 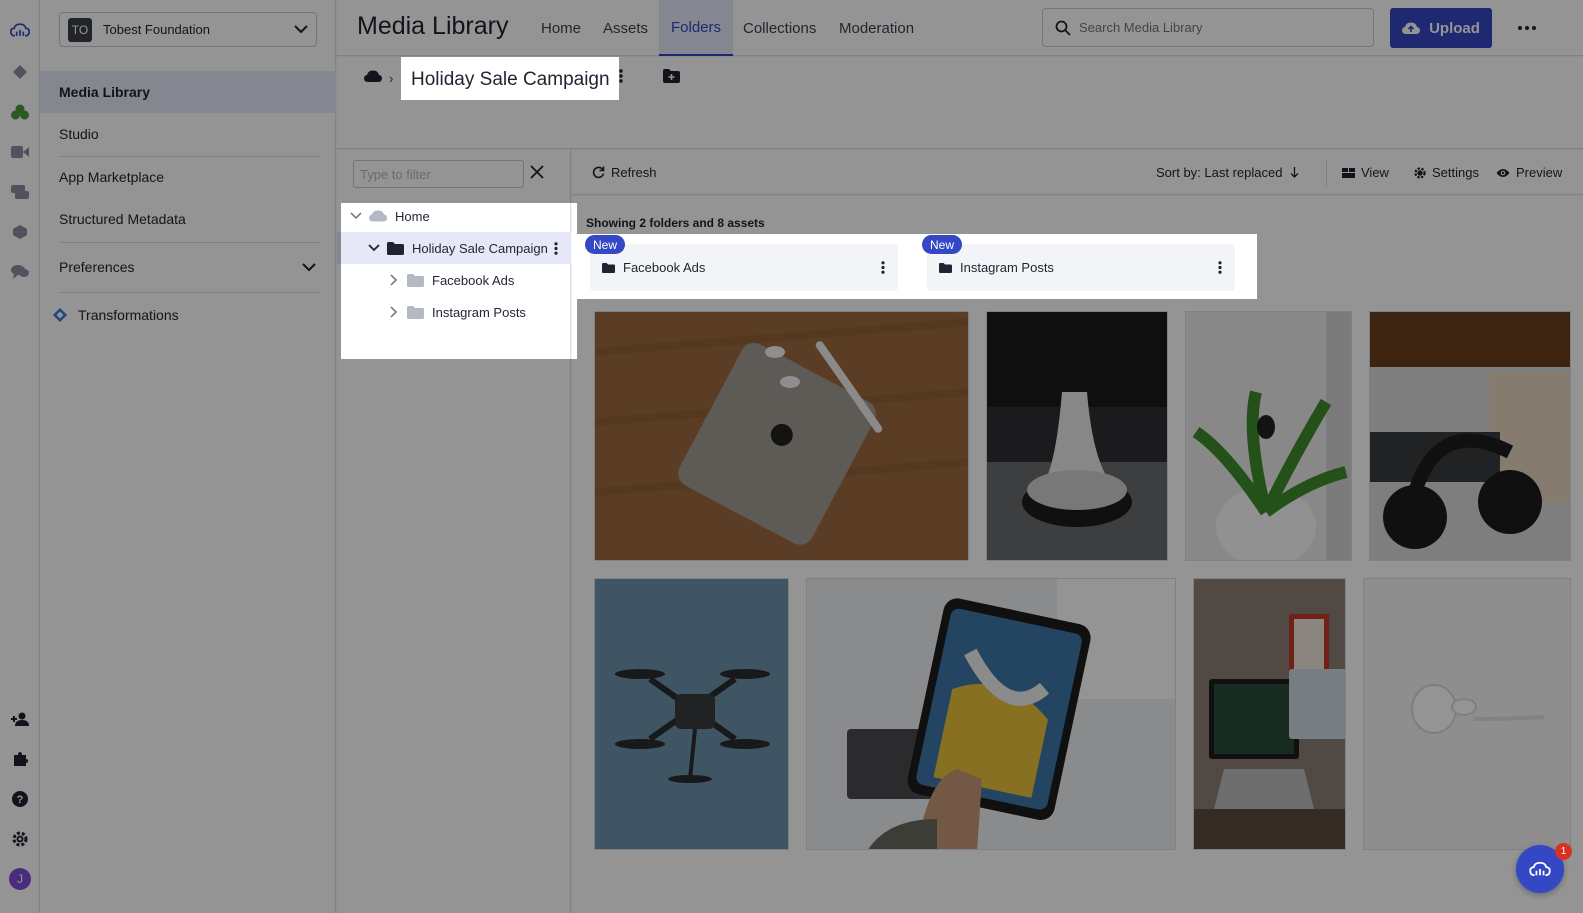 What do you see at coordinates (1540, 869) in the screenshot?
I see `cloudinary-chat-icon` at bounding box center [1540, 869].